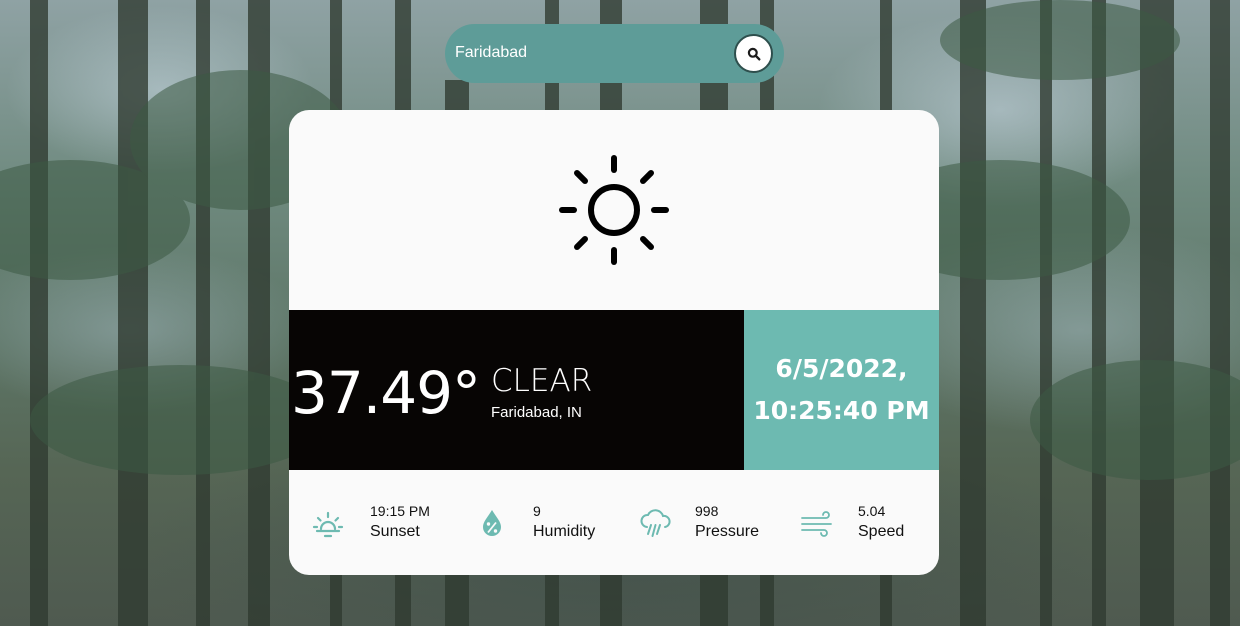 Image resolution: width=1240 pixels, height=626 pixels. I want to click on time-label: 10:25:40 PM, so click(841, 410).